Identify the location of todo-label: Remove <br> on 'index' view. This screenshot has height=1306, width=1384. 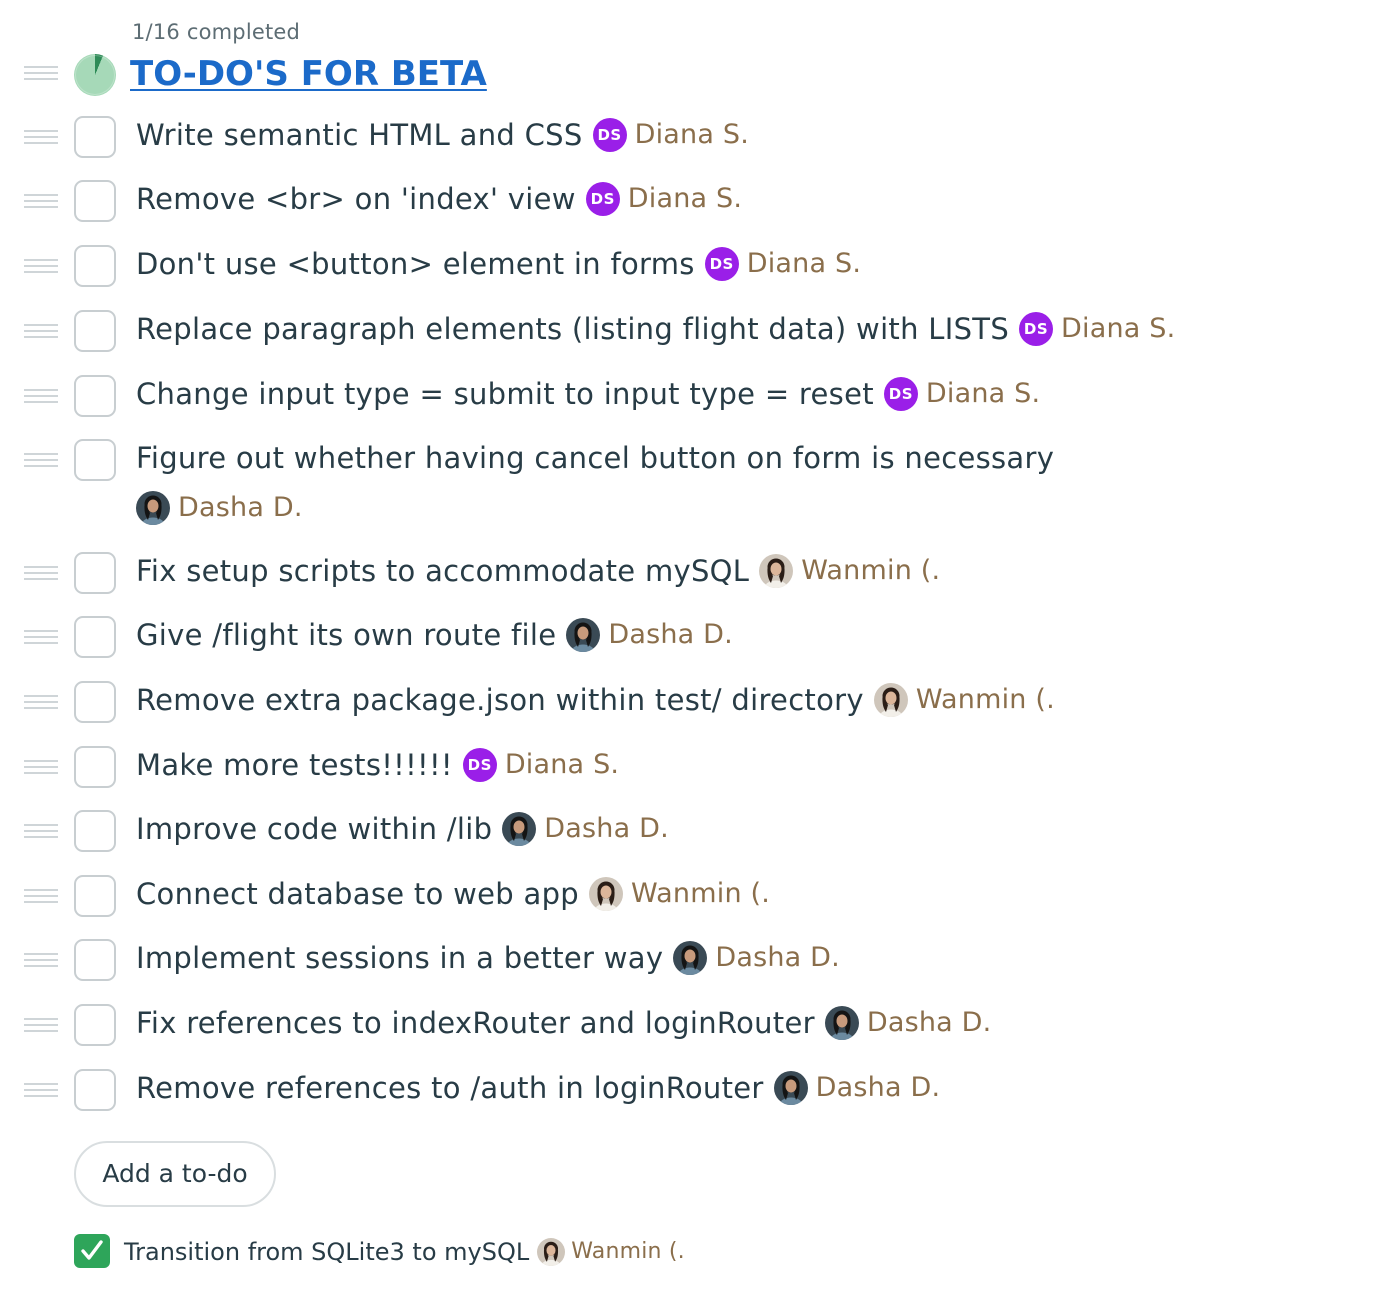
(356, 199).